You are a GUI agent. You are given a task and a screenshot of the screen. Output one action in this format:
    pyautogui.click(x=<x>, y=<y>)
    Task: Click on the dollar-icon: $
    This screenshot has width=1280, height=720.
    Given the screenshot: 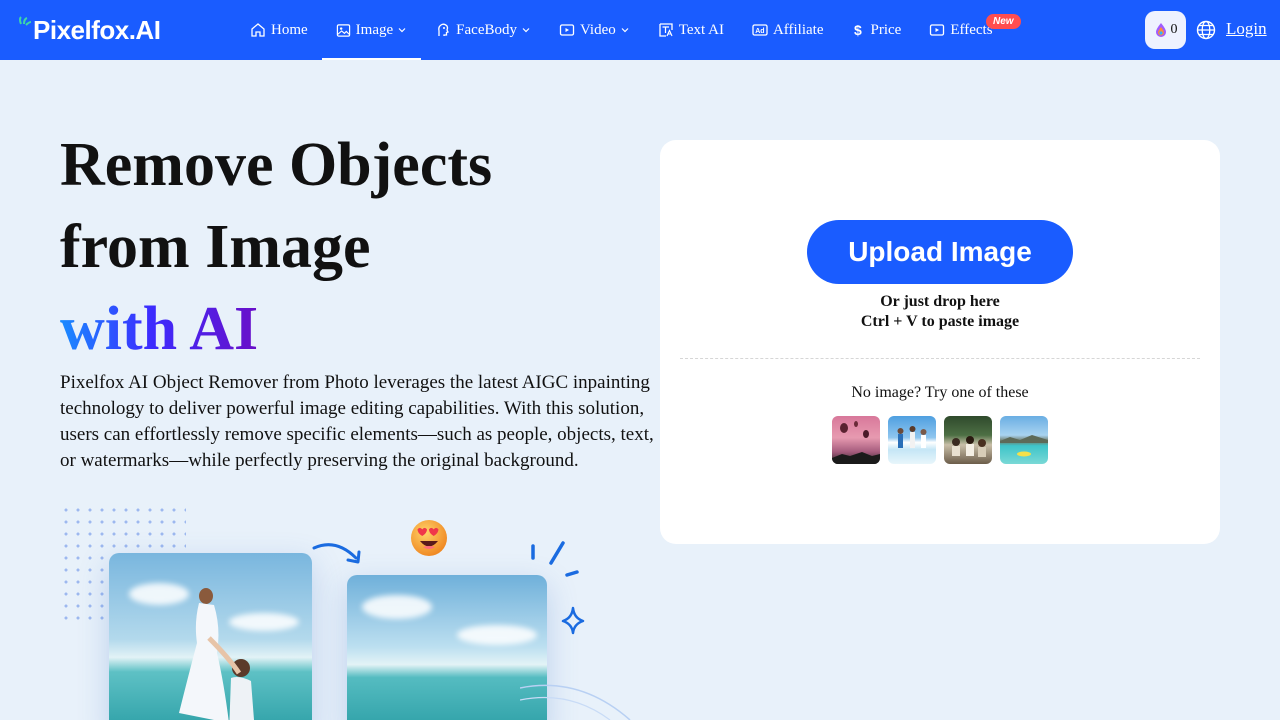 What is the action you would take?
    pyautogui.click(x=858, y=30)
    